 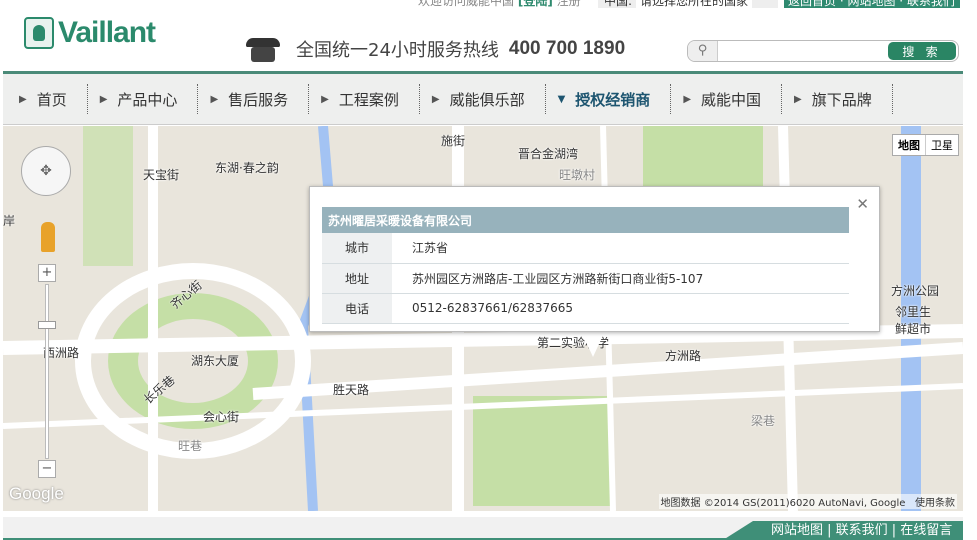 What do you see at coordinates (872, 4) in the screenshot?
I see `top-links: 返回首页 · 网站地图 · 联系我们` at bounding box center [872, 4].